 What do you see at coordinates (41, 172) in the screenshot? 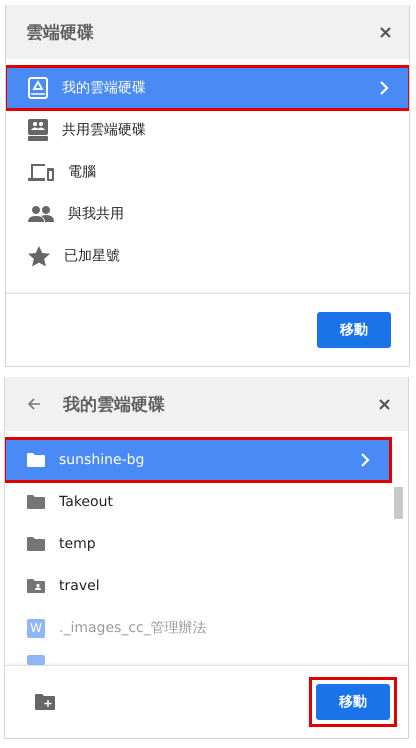
I see `computer-icon` at bounding box center [41, 172].